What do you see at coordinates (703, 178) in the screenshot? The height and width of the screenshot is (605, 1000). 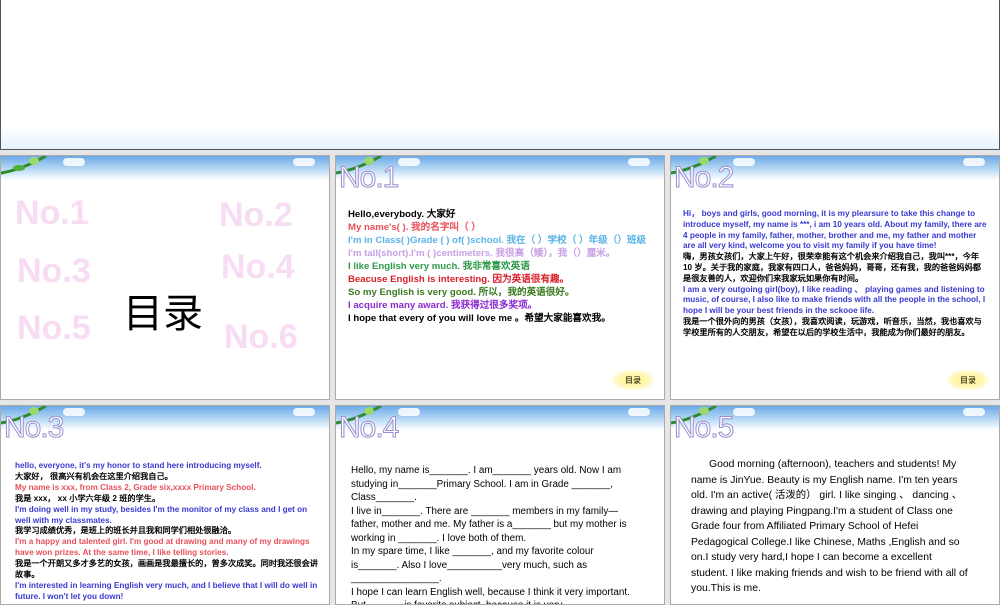 I see `slide-number: No.2` at bounding box center [703, 178].